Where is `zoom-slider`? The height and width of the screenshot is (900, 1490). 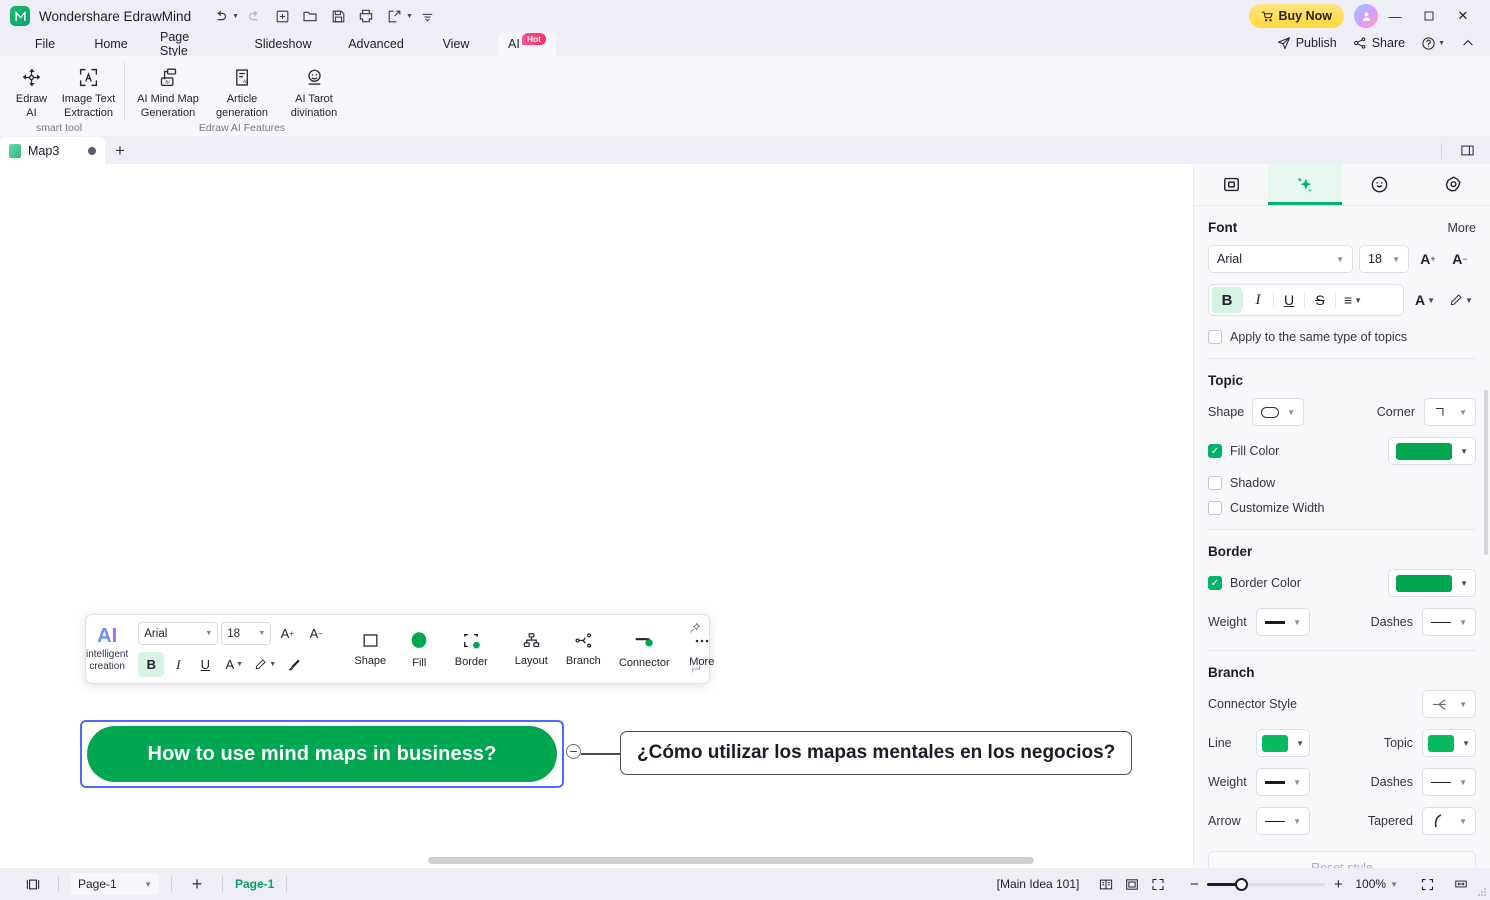
zoom-slider is located at coordinates (1266, 884).